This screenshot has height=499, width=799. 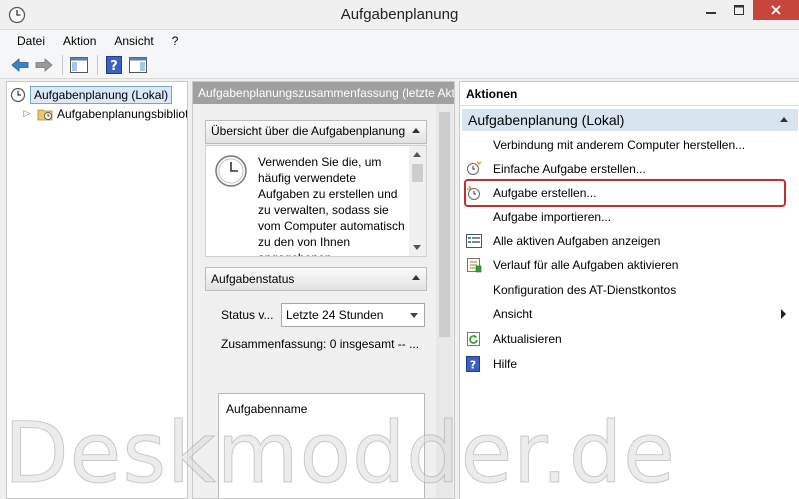 I want to click on action-label: Verlauf für alle Aufgaben aktivieren, so click(x=586, y=265).